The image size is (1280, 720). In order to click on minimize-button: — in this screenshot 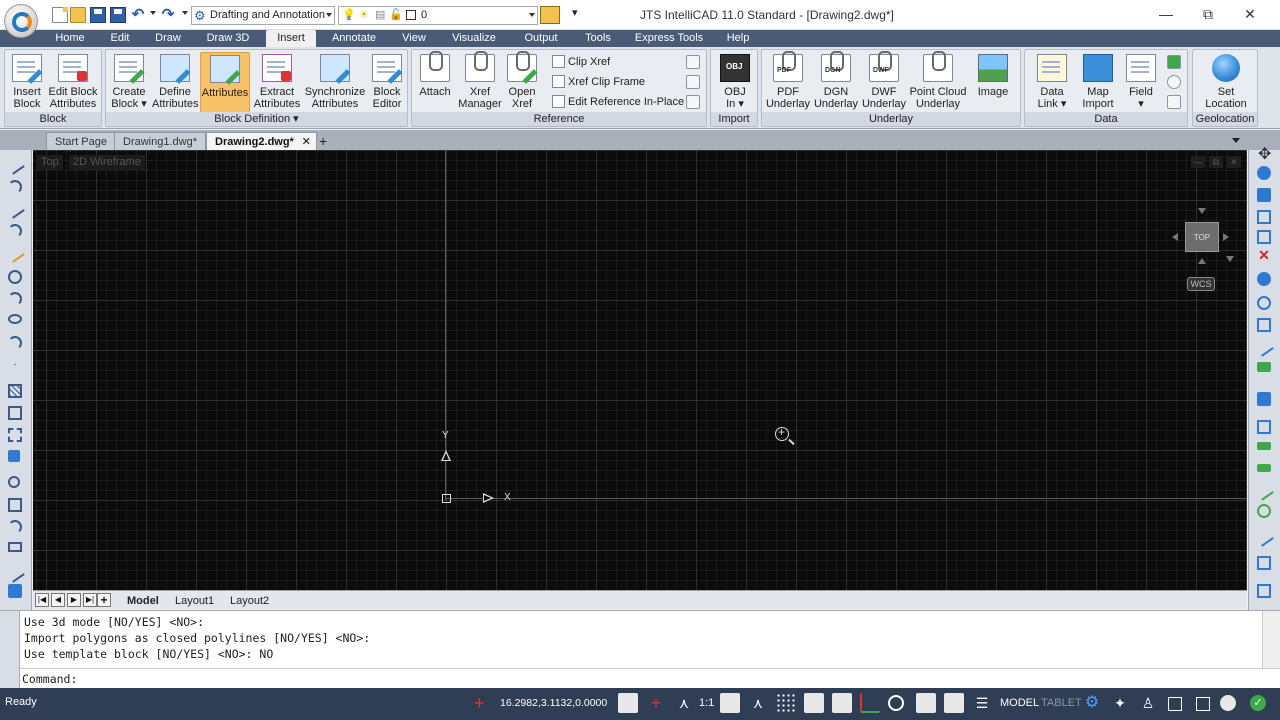, I will do `click(1166, 14)`.